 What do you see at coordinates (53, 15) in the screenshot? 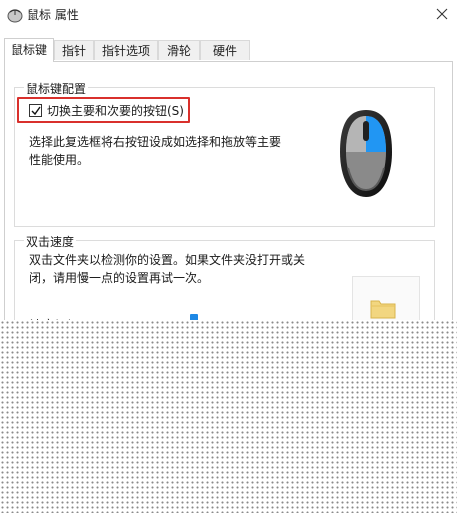
I see `window-title: 鼠标 属性` at bounding box center [53, 15].